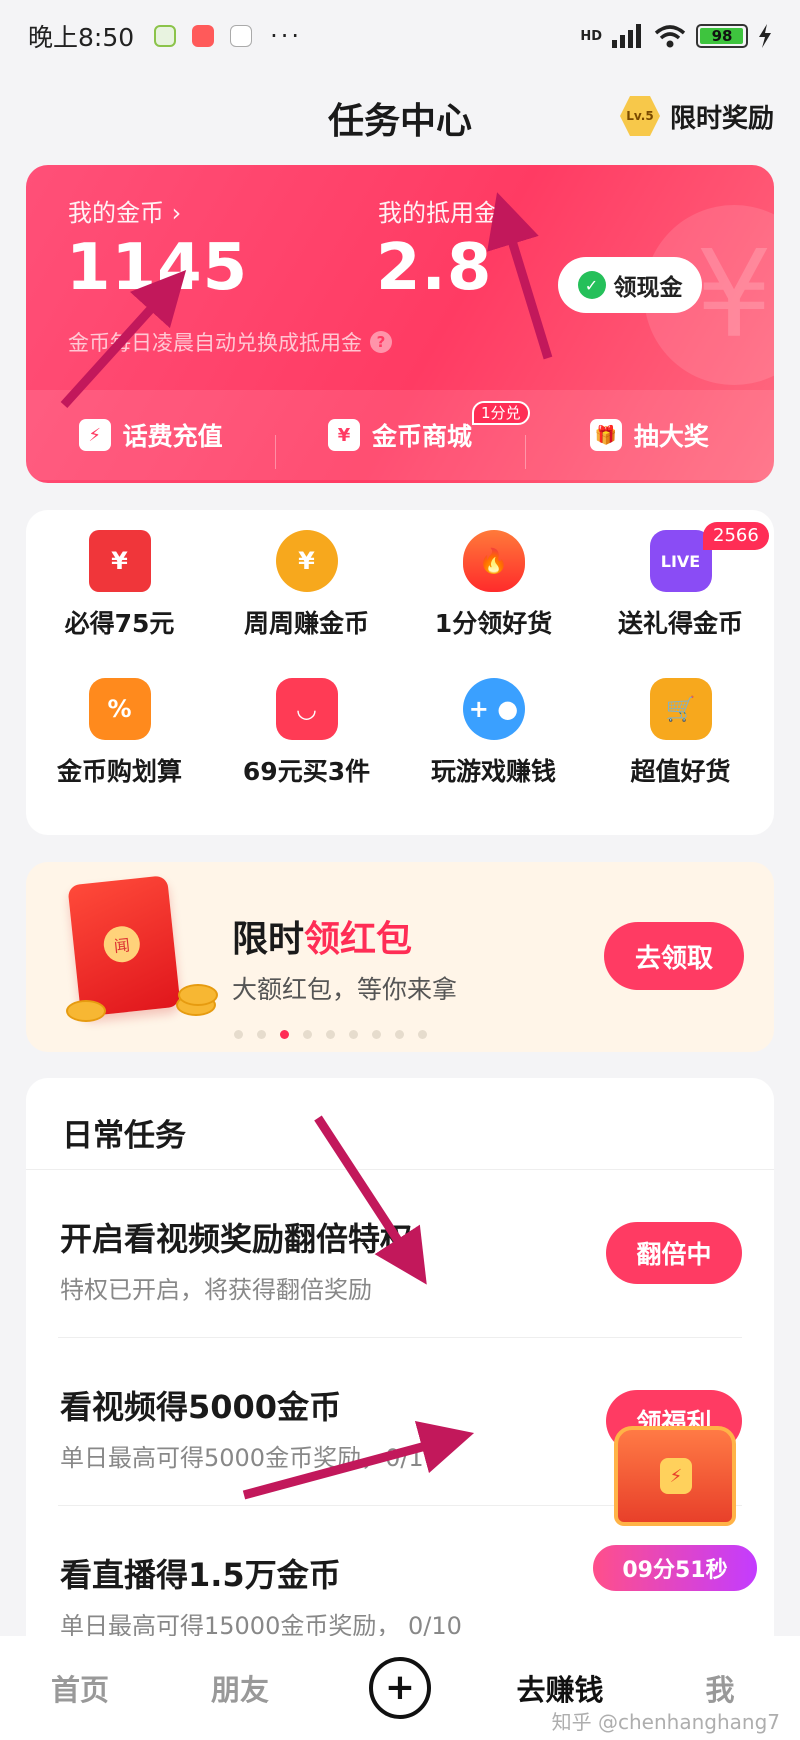  What do you see at coordinates (434, 268) in the screenshot?
I see `credit-value: 2.8` at bounding box center [434, 268].